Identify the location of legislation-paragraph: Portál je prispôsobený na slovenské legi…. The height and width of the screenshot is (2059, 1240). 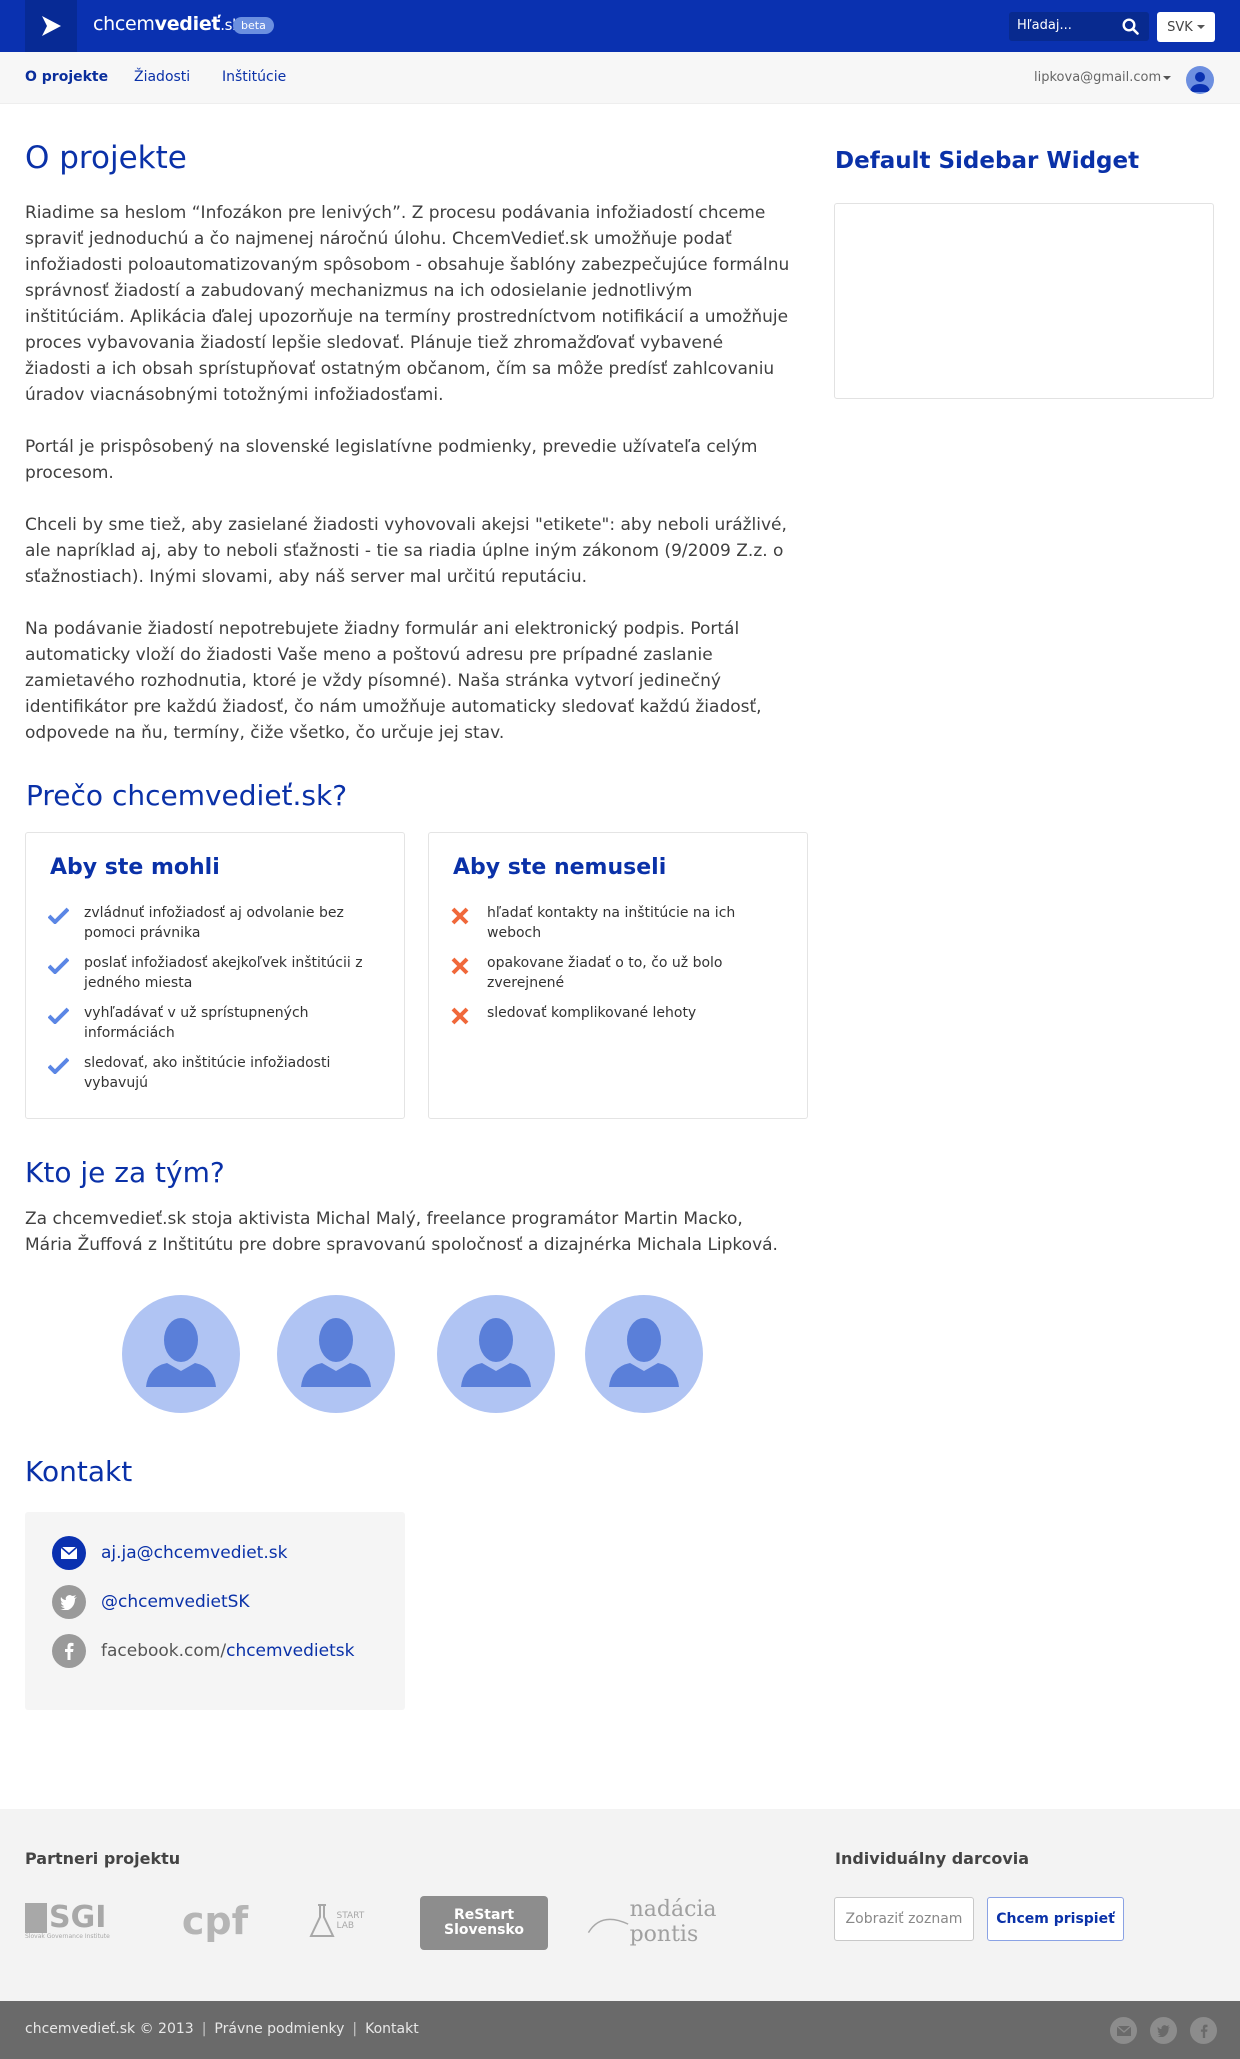
(391, 460).